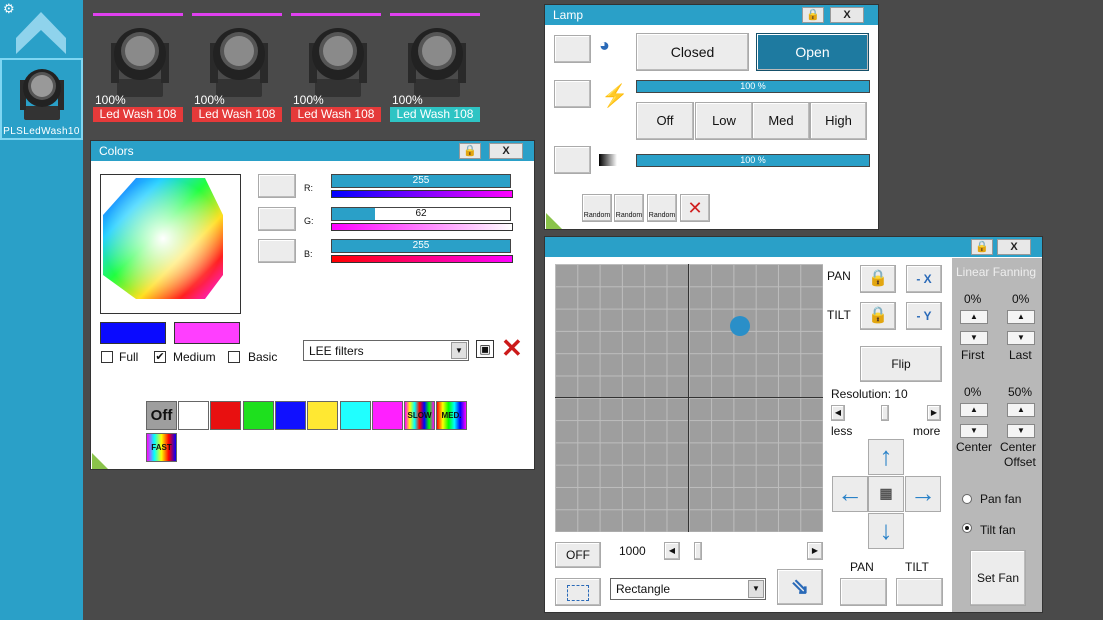 Image resolution: width=1103 pixels, height=620 pixels. What do you see at coordinates (744, 551) in the screenshot?
I see `speed-slider: ◀ ▶` at bounding box center [744, 551].